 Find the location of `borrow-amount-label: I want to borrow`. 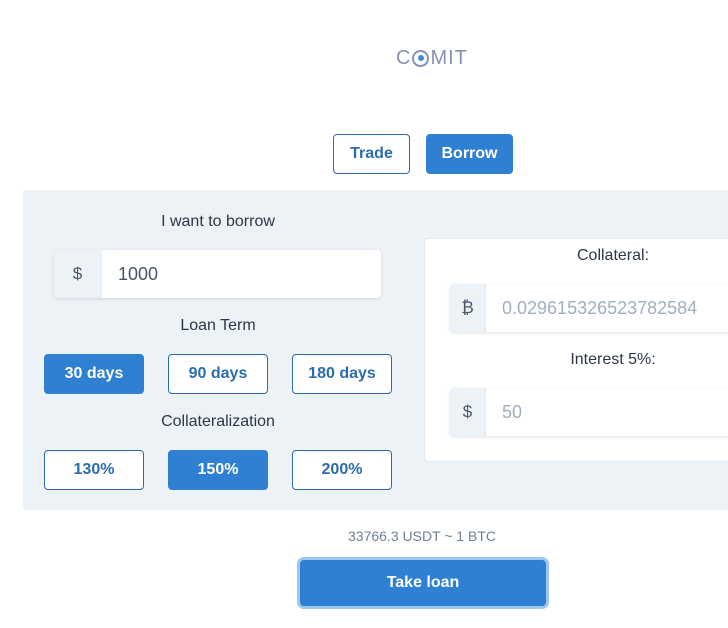

borrow-amount-label: I want to borrow is located at coordinates (218, 221).